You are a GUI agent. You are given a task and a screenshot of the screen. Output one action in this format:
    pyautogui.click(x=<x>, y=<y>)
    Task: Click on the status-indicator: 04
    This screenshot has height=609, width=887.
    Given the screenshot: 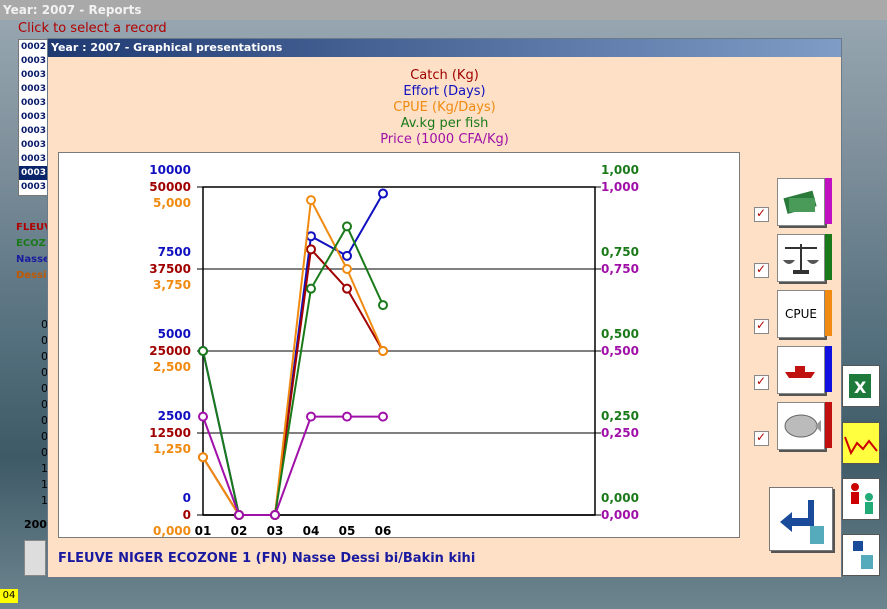 What is the action you would take?
    pyautogui.click(x=9, y=596)
    